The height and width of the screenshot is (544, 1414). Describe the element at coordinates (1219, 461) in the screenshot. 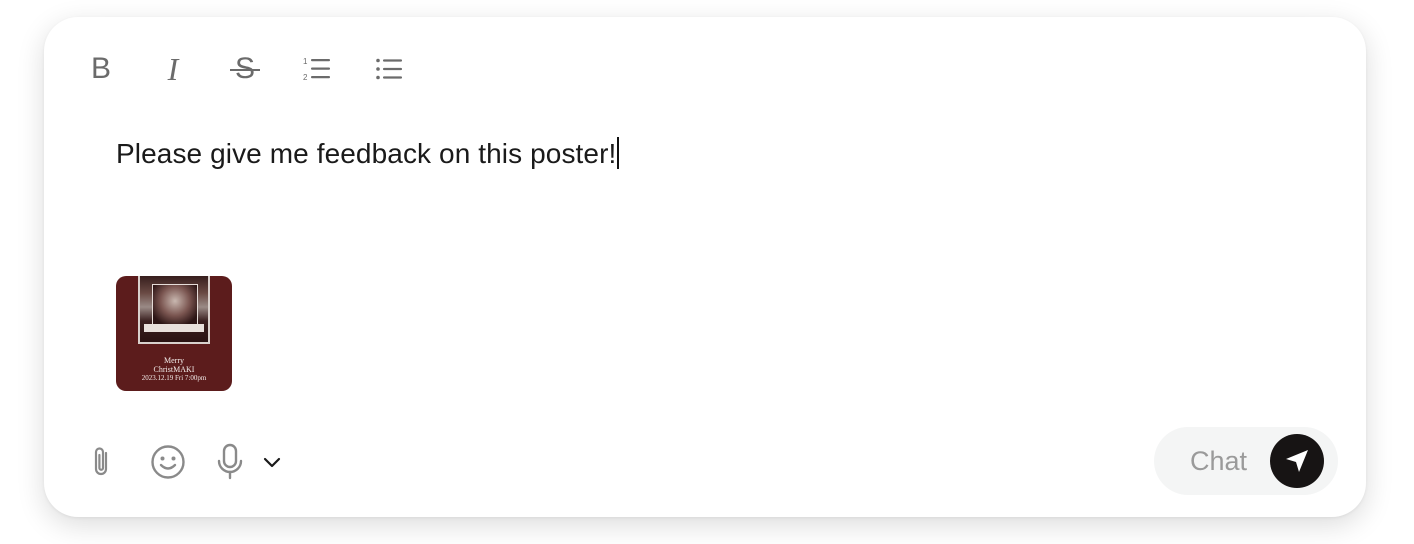

I see `chat-label: Chat` at that location.